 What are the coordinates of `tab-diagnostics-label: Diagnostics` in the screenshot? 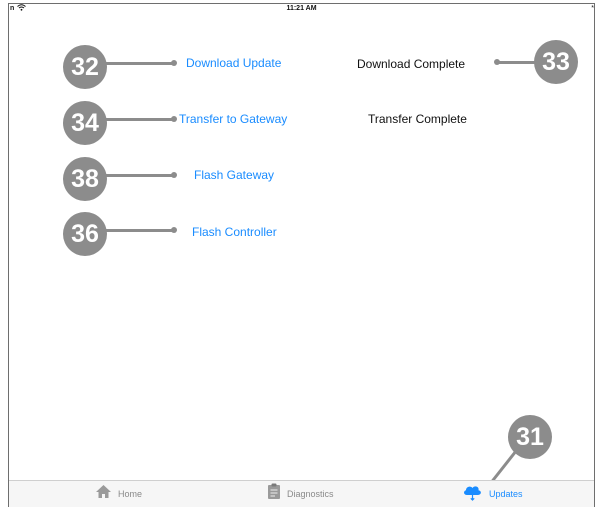 It's located at (310, 494).